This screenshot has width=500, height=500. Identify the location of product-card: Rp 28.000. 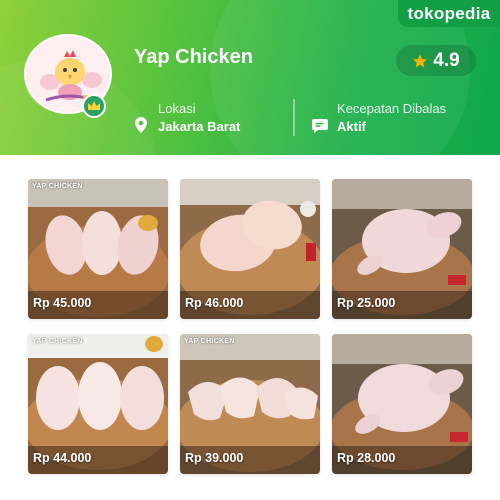
(402, 404).